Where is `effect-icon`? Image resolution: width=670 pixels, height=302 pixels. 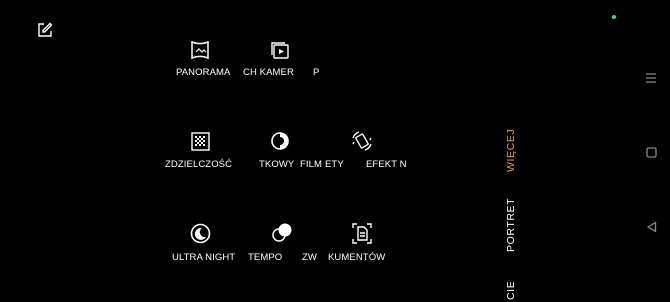
effect-icon is located at coordinates (362, 141).